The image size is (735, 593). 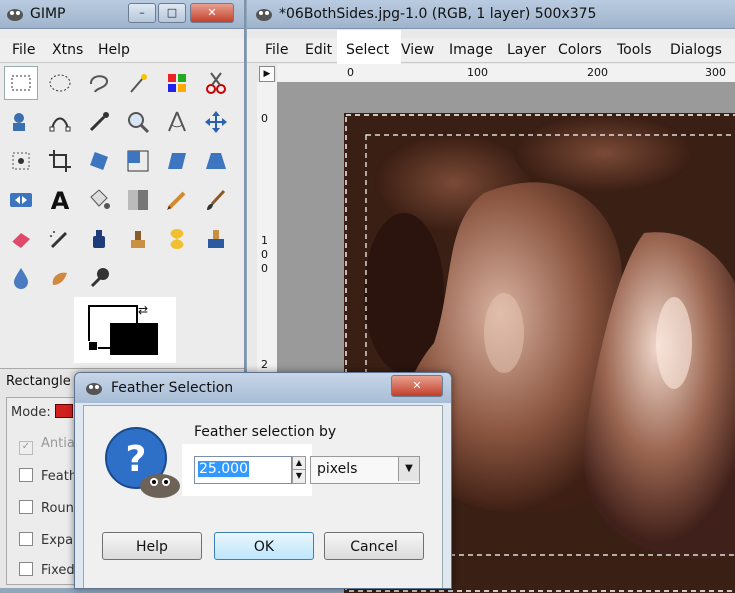 What do you see at coordinates (99, 161) in the screenshot?
I see `tool-rotate` at bounding box center [99, 161].